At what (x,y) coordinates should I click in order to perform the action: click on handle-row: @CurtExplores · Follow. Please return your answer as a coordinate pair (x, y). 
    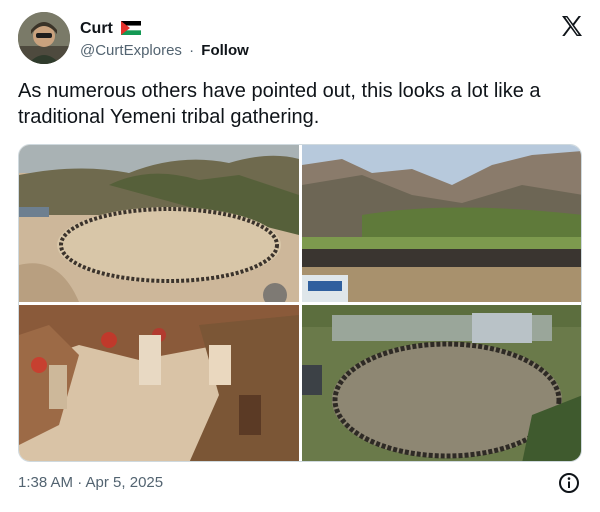
    Looking at the image, I should click on (164, 50).